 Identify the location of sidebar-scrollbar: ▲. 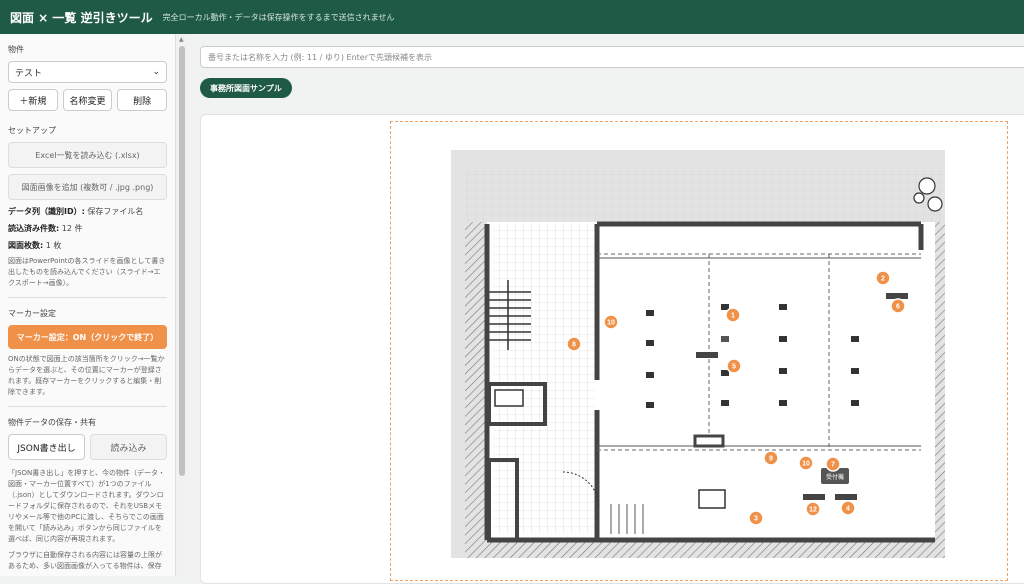
(182, 305).